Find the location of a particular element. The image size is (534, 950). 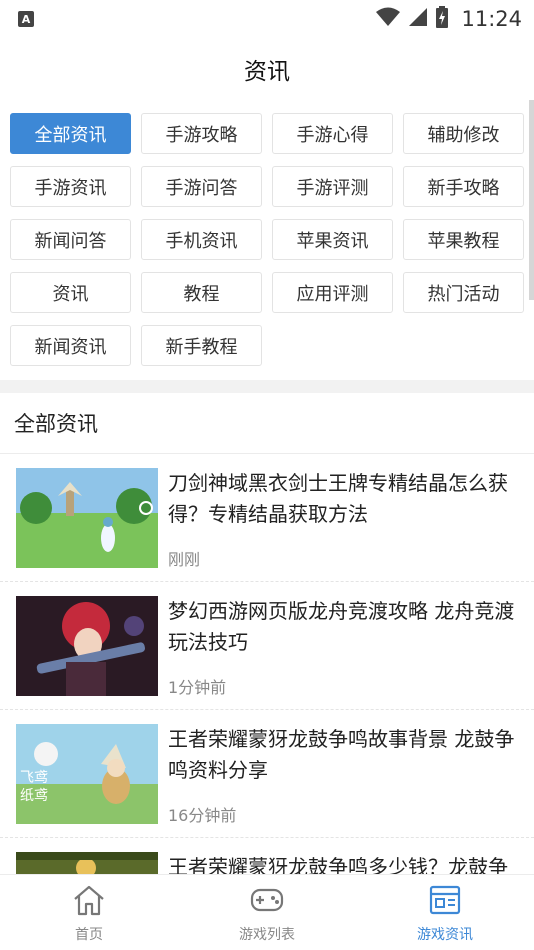

news-time: 16分钟前 is located at coordinates (202, 815).